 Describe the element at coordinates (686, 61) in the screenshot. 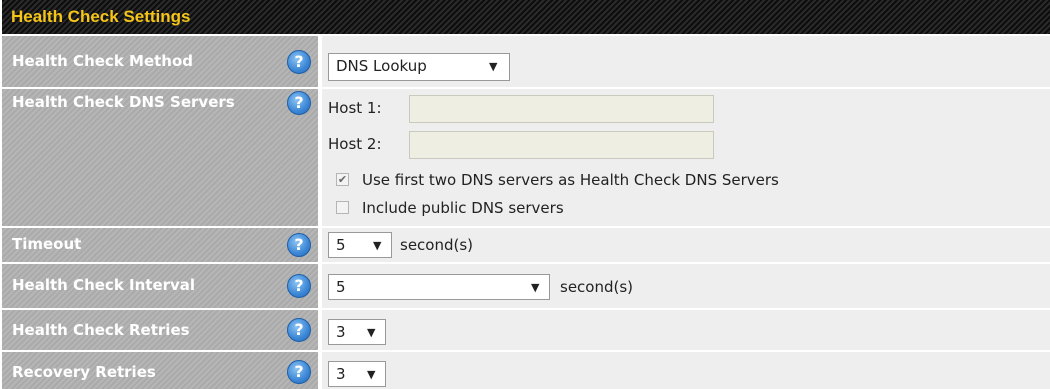

I see `value-cell: DNS Lookup ▼` at that location.